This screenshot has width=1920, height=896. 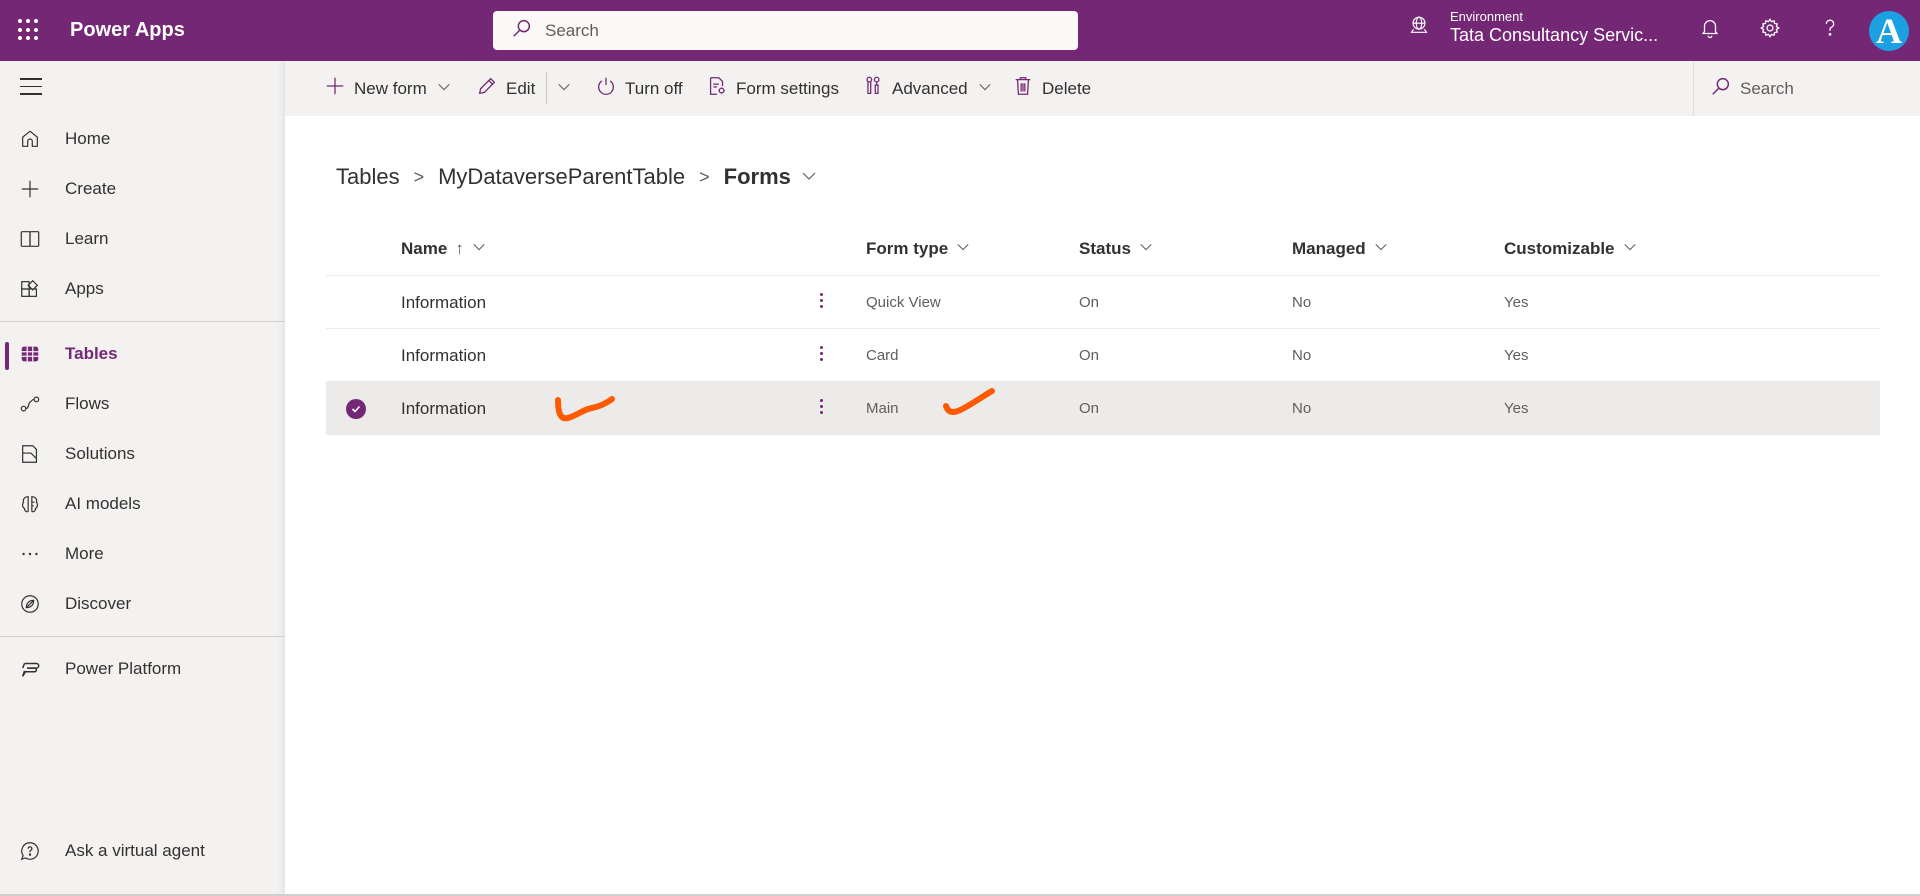 I want to click on settings-button, so click(x=1770, y=30).